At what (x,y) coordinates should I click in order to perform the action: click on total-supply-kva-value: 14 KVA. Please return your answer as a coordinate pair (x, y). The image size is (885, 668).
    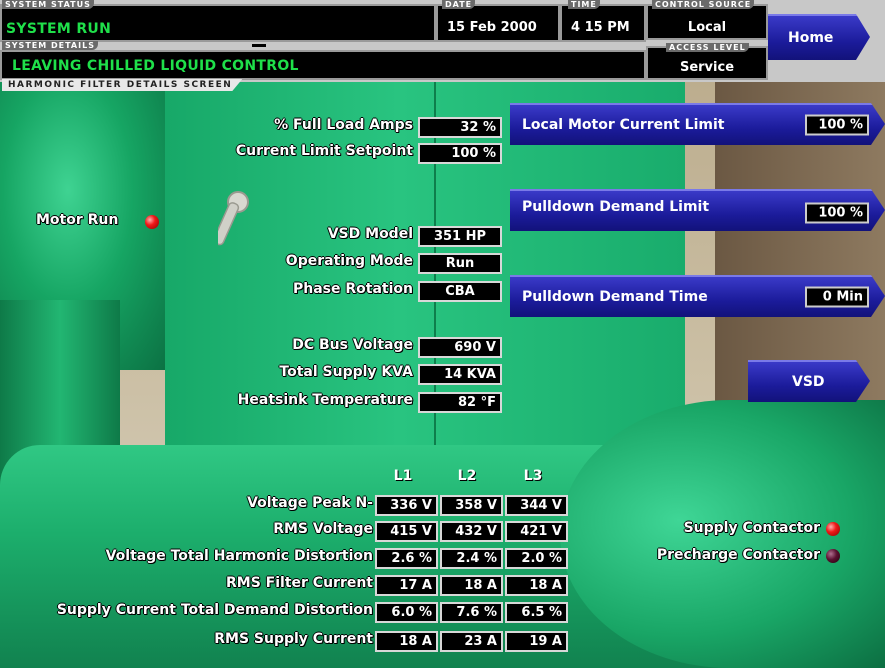
    Looking at the image, I should click on (460, 374).